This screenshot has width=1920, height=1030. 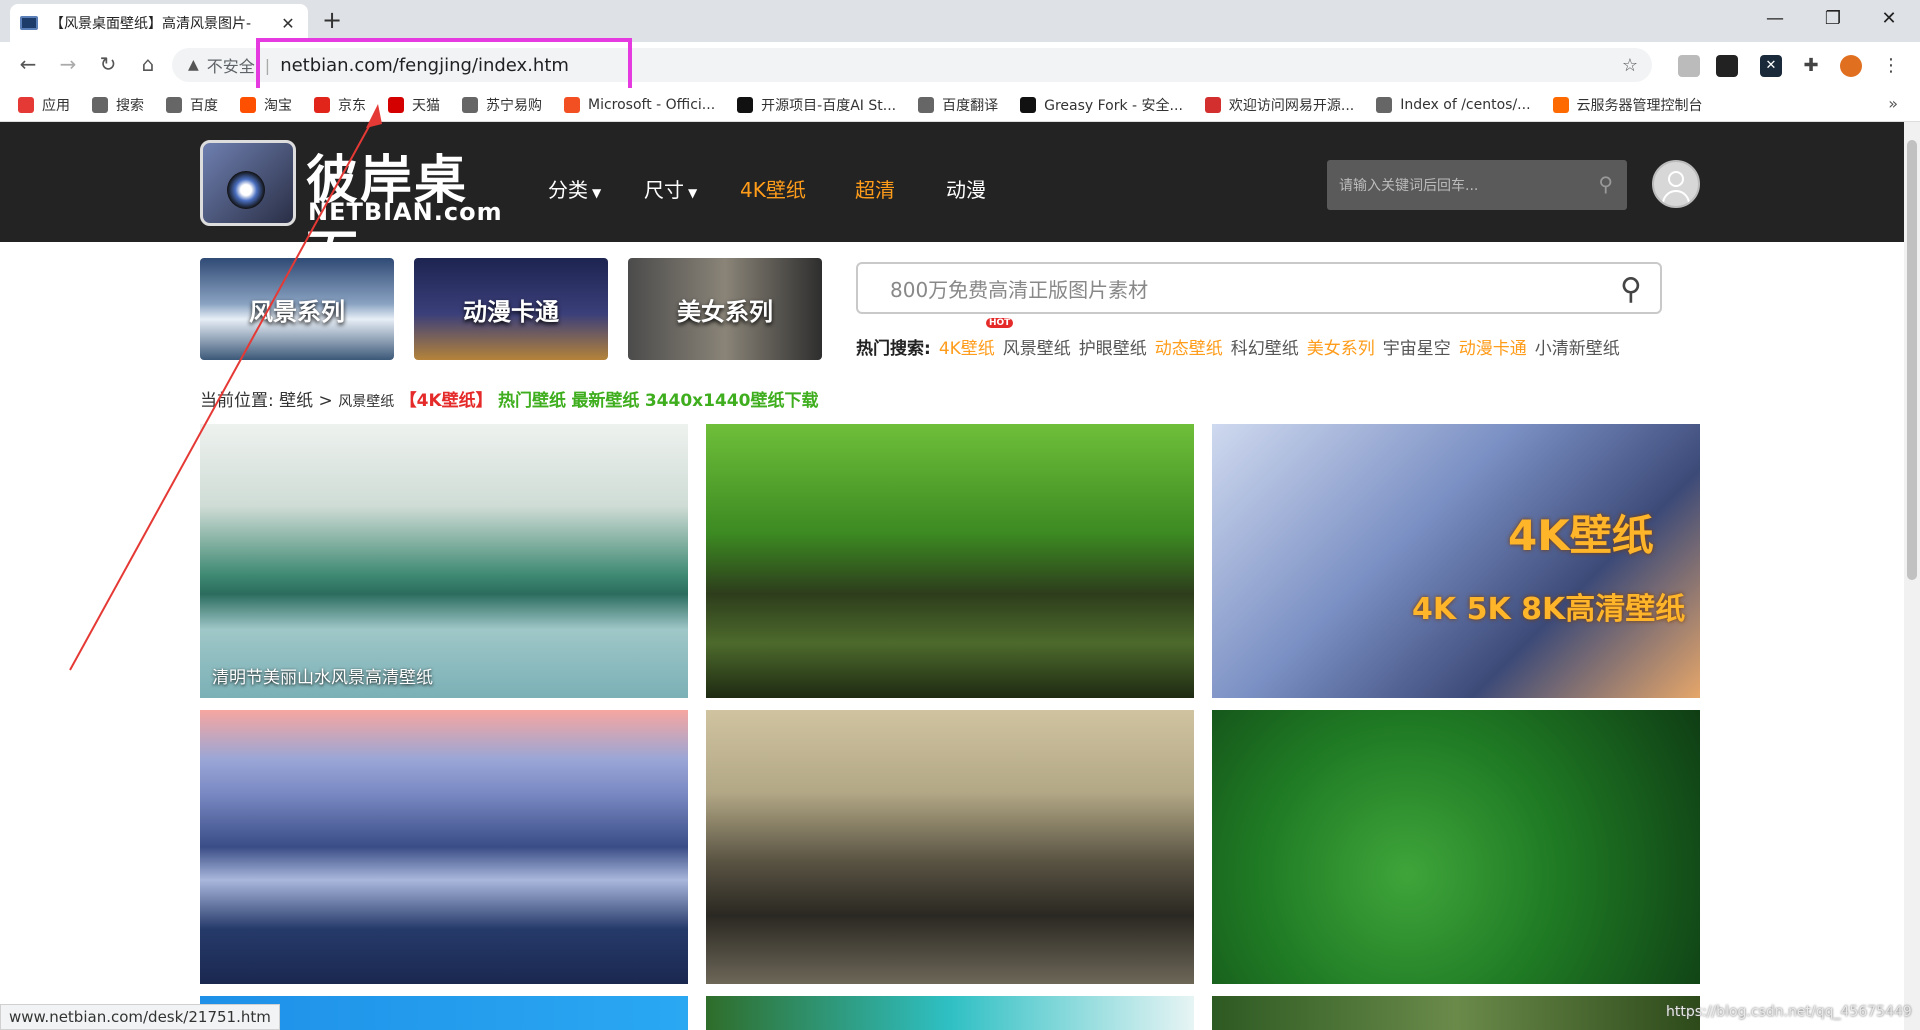 What do you see at coordinates (960, 21) in the screenshot?
I see `browser-tab-bar: 【风景桌面壁纸】高清风景图片- ✕ + — ❐ ✕` at bounding box center [960, 21].